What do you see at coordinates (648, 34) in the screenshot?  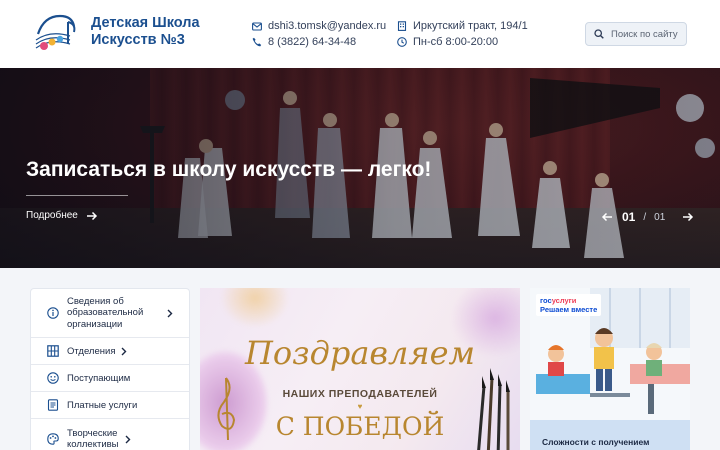 I see `search-input` at bounding box center [648, 34].